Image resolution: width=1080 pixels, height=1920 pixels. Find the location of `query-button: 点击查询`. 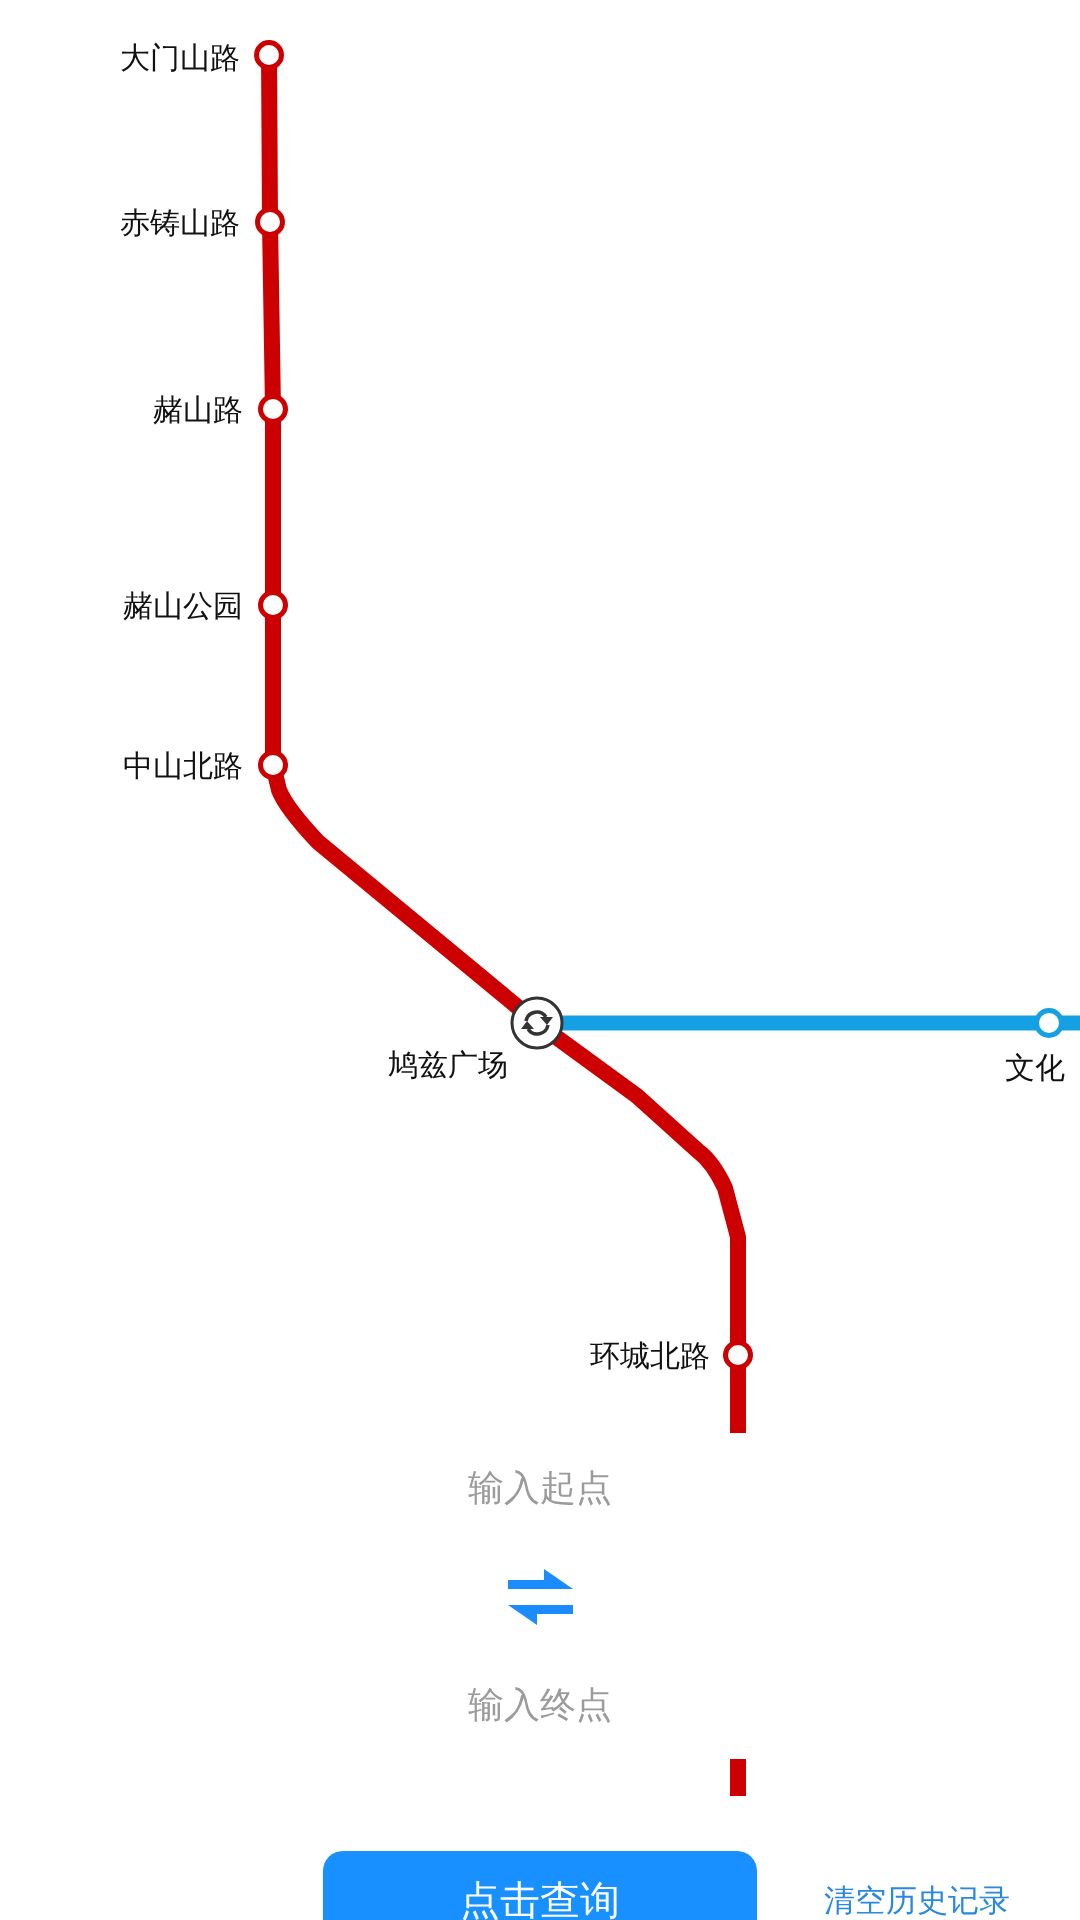

query-button: 点击查询 is located at coordinates (540, 1885).